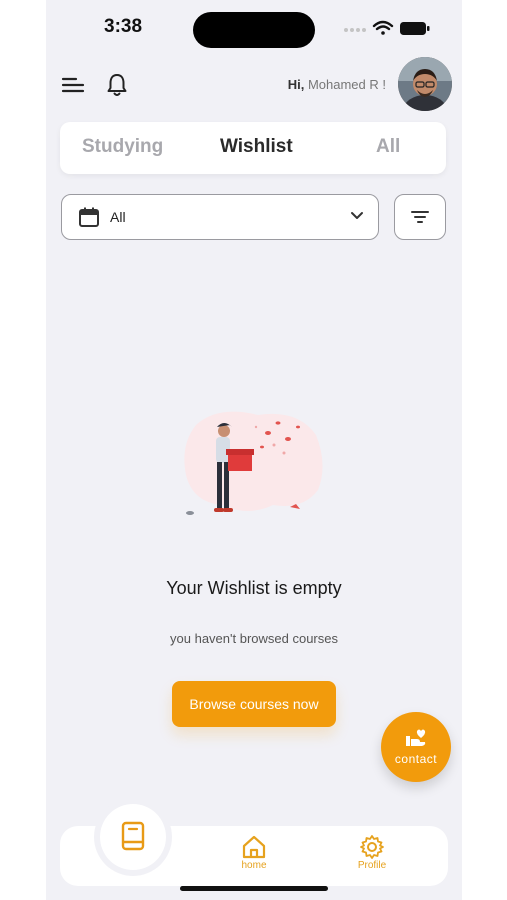 The width and height of the screenshot is (507, 900). Describe the element at coordinates (118, 217) in the screenshot. I see `date-filter-value: All` at that location.